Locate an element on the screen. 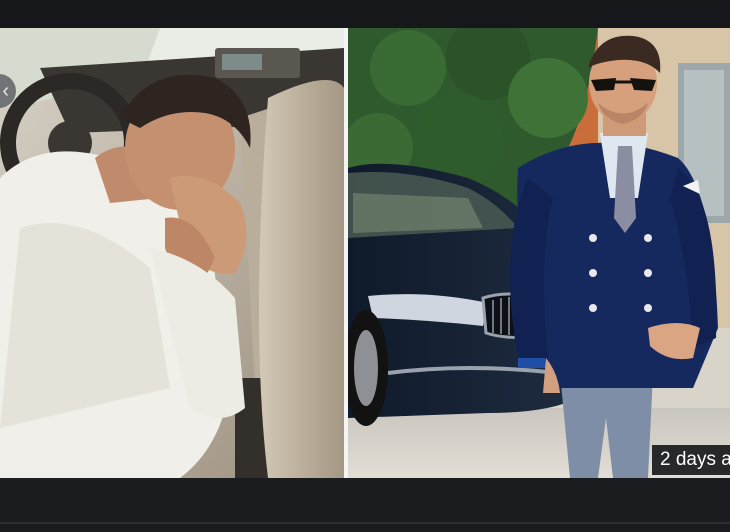  top-bar is located at coordinates (365, 14).